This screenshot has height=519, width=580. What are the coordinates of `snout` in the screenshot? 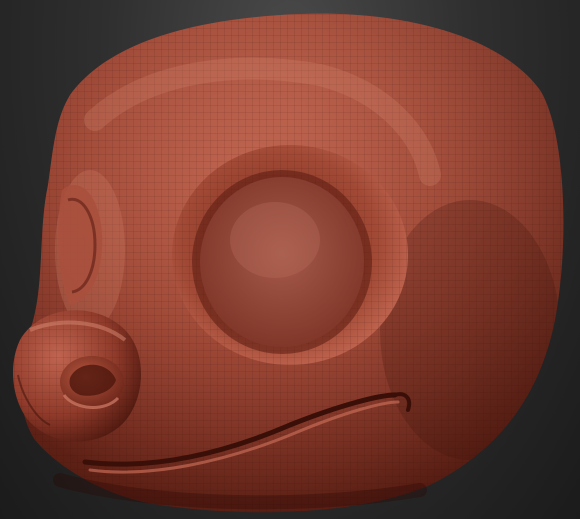 It's located at (77, 376).